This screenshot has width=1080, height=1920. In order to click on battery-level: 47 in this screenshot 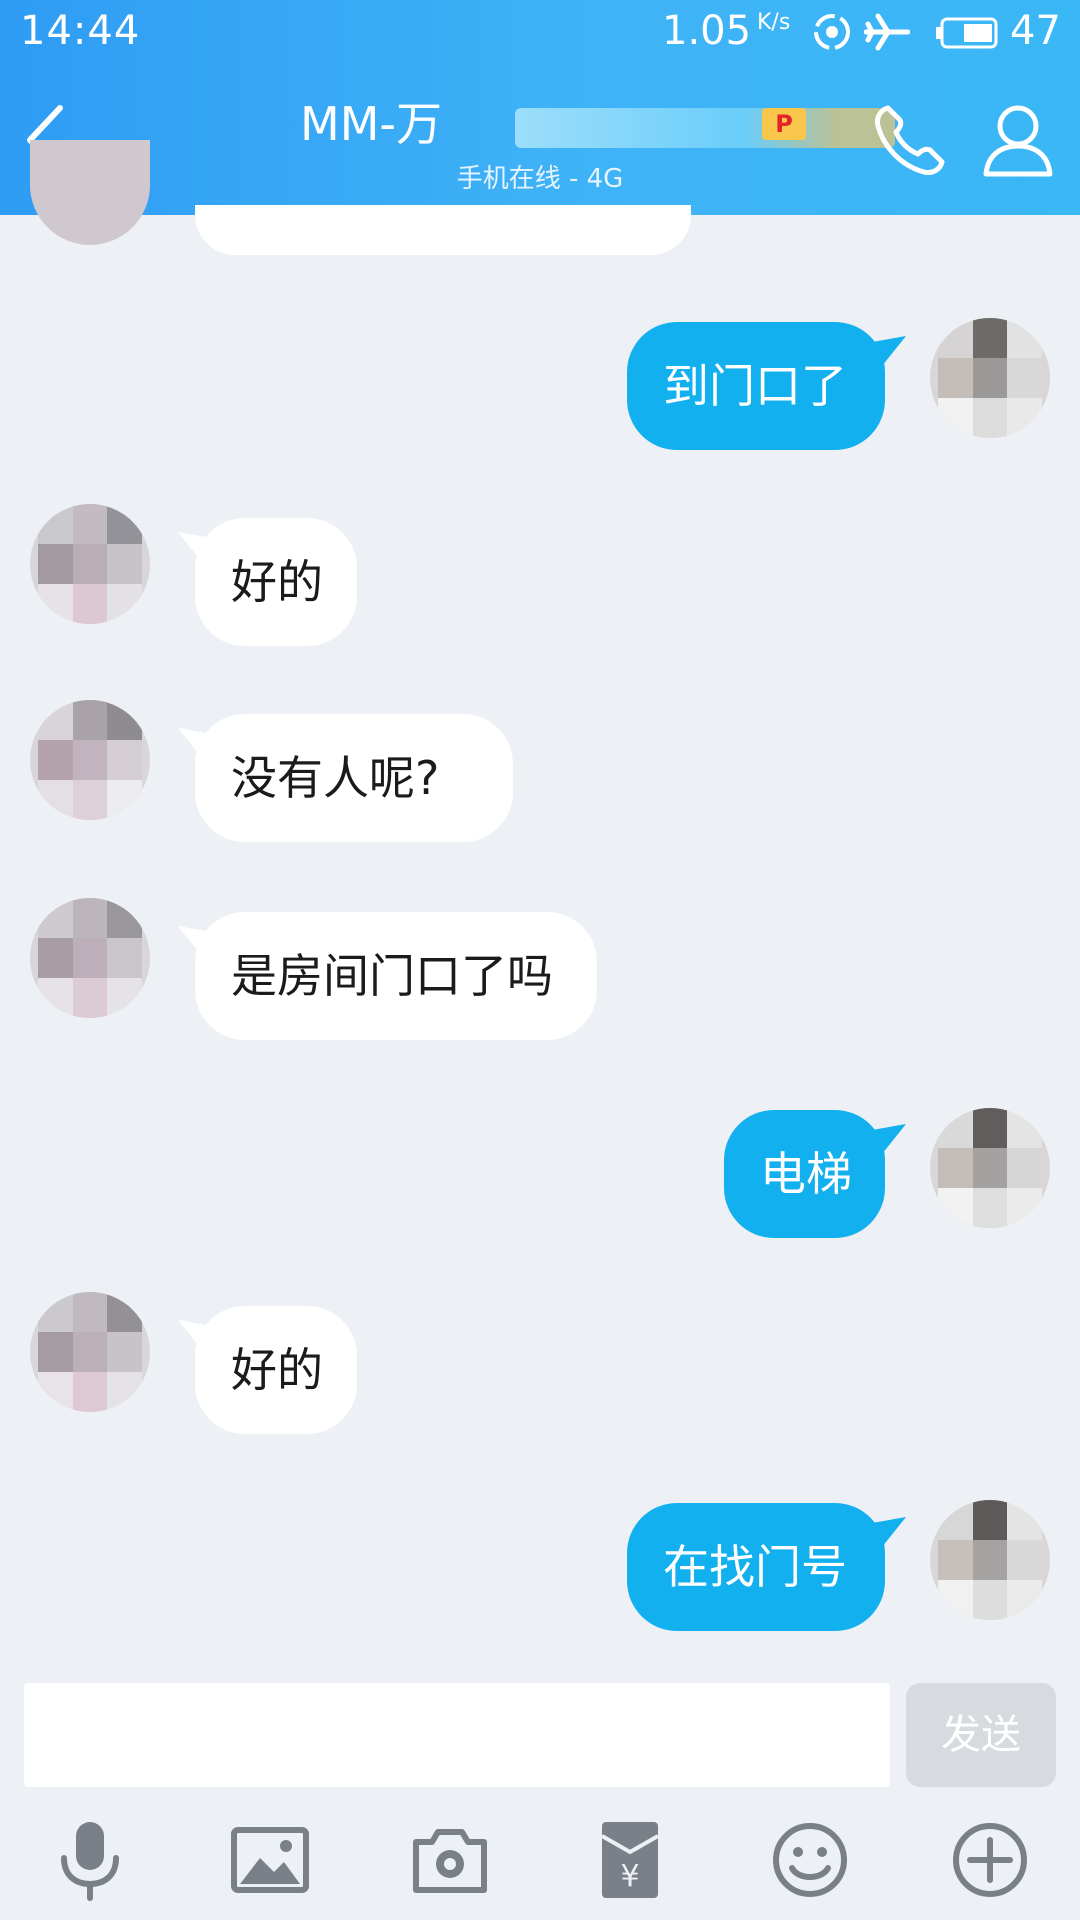, I will do `click(1035, 31)`.